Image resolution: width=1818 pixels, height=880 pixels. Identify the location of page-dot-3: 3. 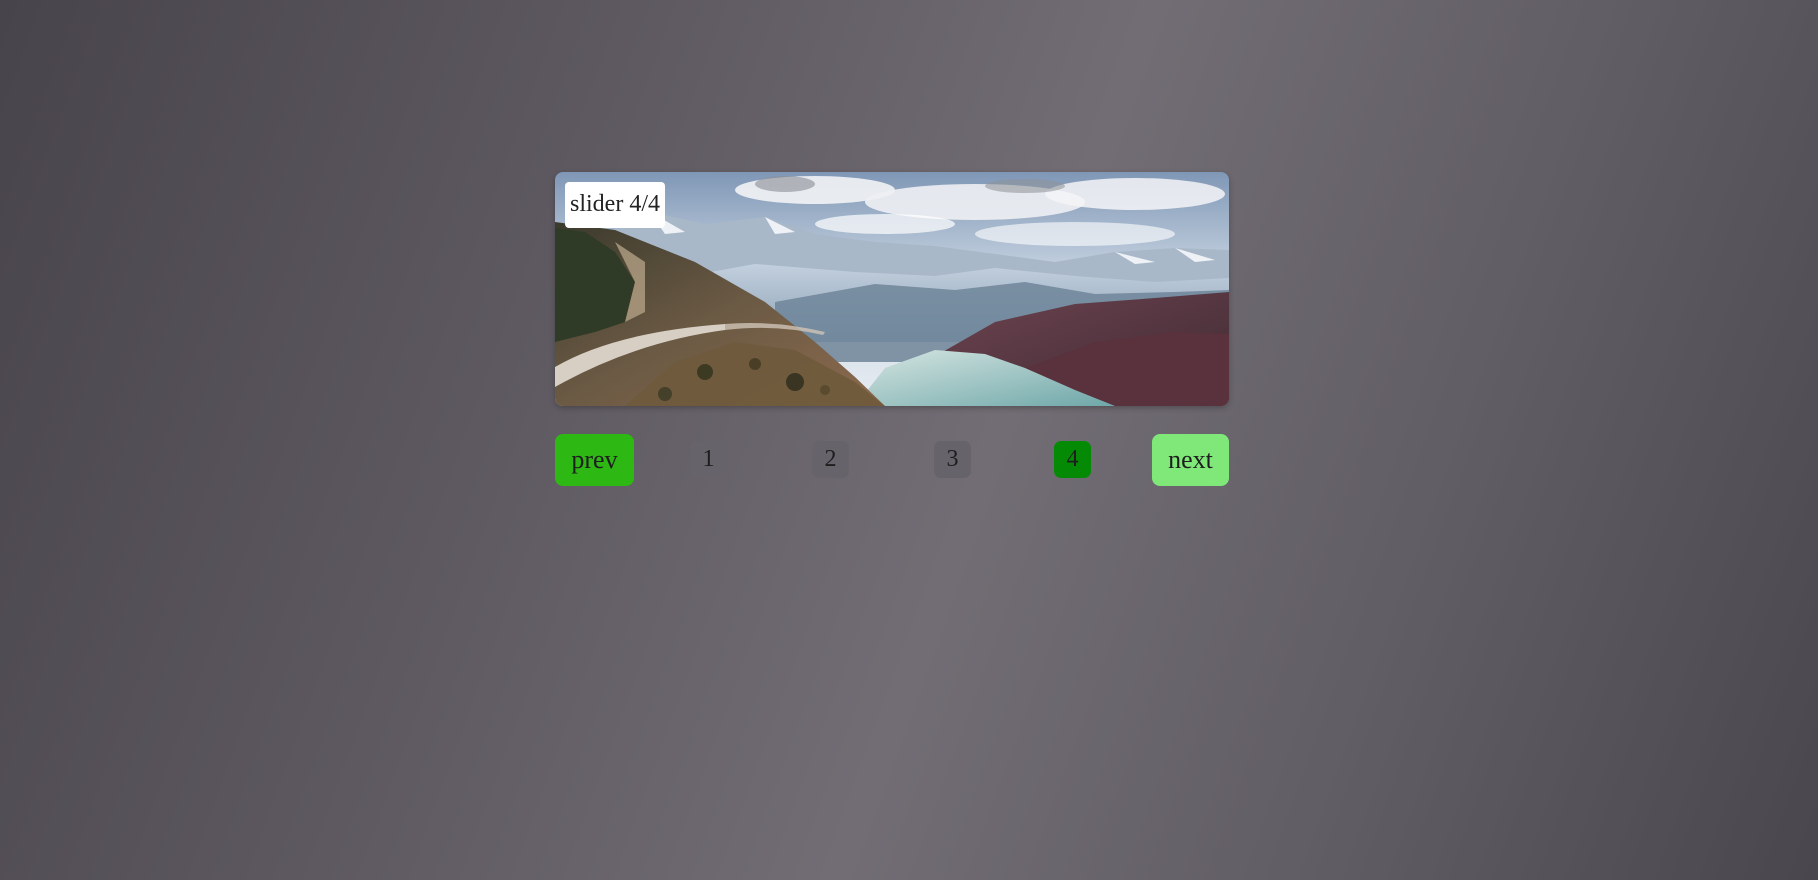
(952, 459).